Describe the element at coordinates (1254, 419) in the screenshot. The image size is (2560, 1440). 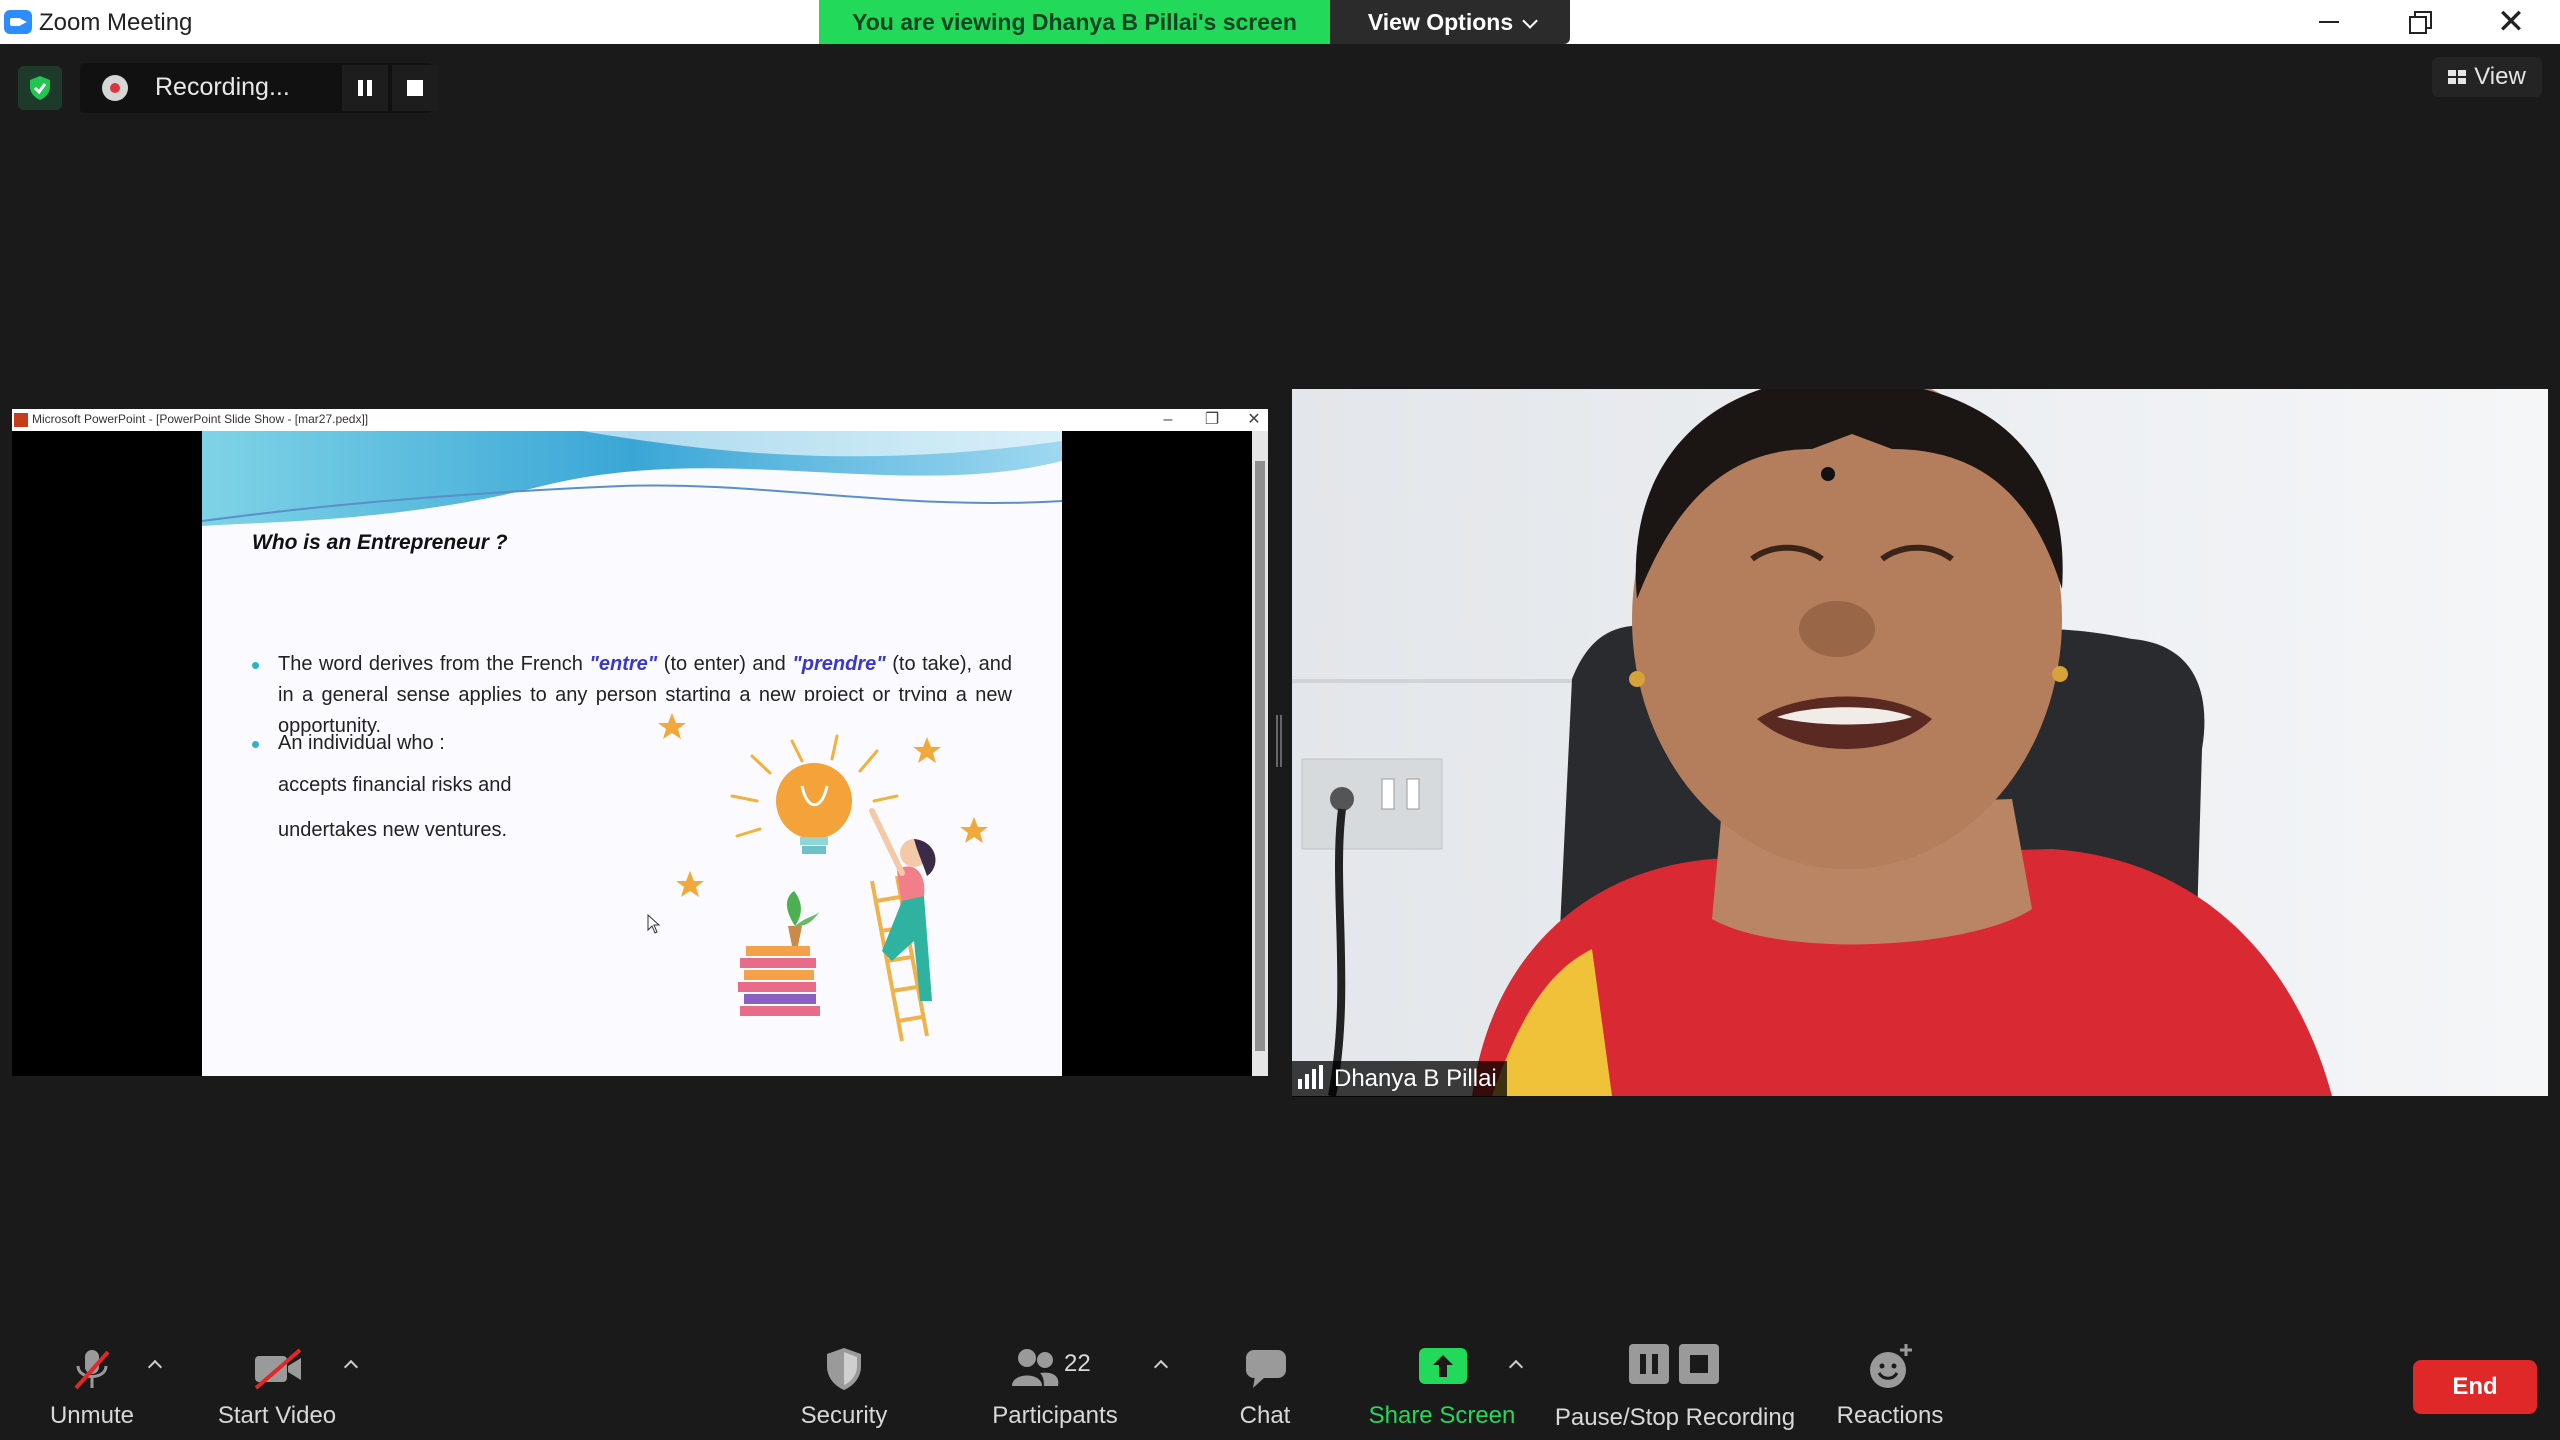
I see `ppt-close-icon: ✕` at that location.